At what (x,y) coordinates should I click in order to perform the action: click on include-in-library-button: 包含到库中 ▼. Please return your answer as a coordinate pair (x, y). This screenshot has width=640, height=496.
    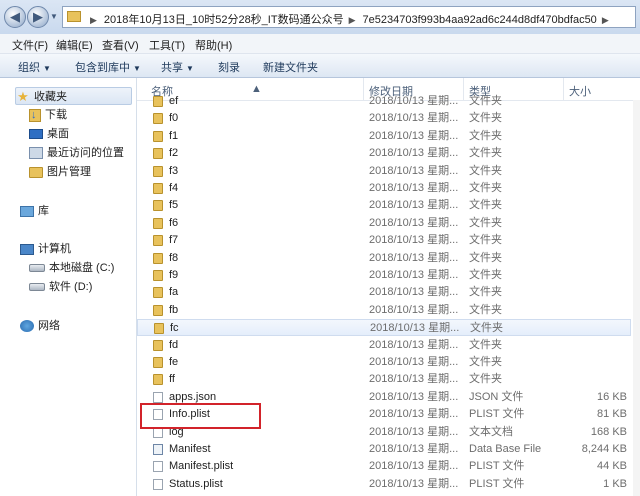
    Looking at the image, I should click on (108, 67).